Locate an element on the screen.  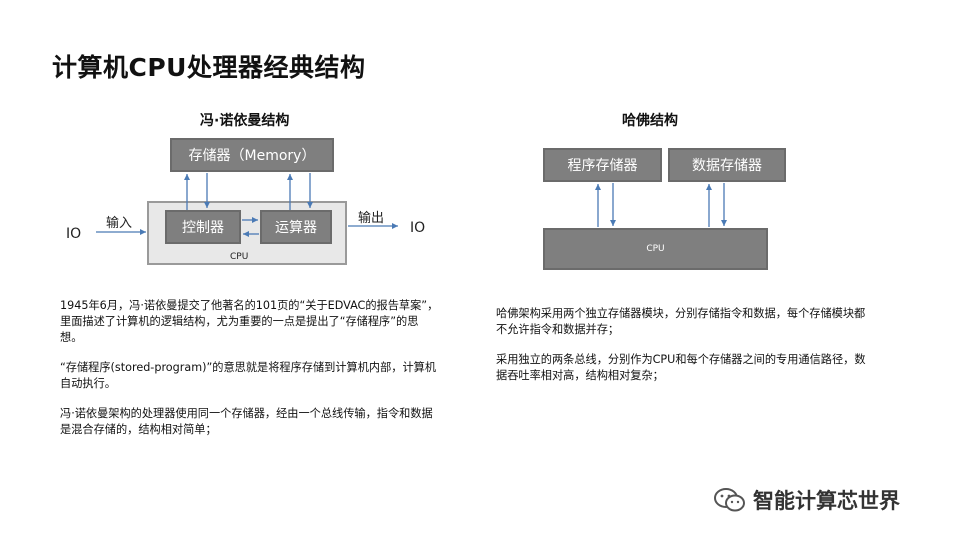
watermark-text: 智能计算芯世界 is located at coordinates (826, 501).